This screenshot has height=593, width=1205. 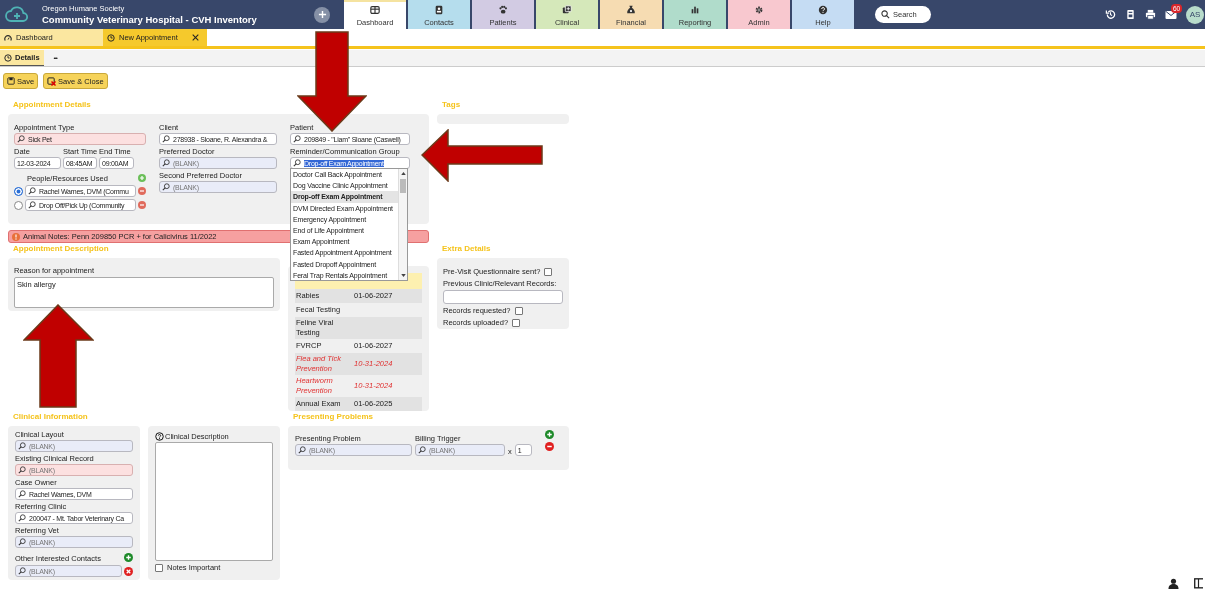 I want to click on person-icon, so click(x=1173, y=583).